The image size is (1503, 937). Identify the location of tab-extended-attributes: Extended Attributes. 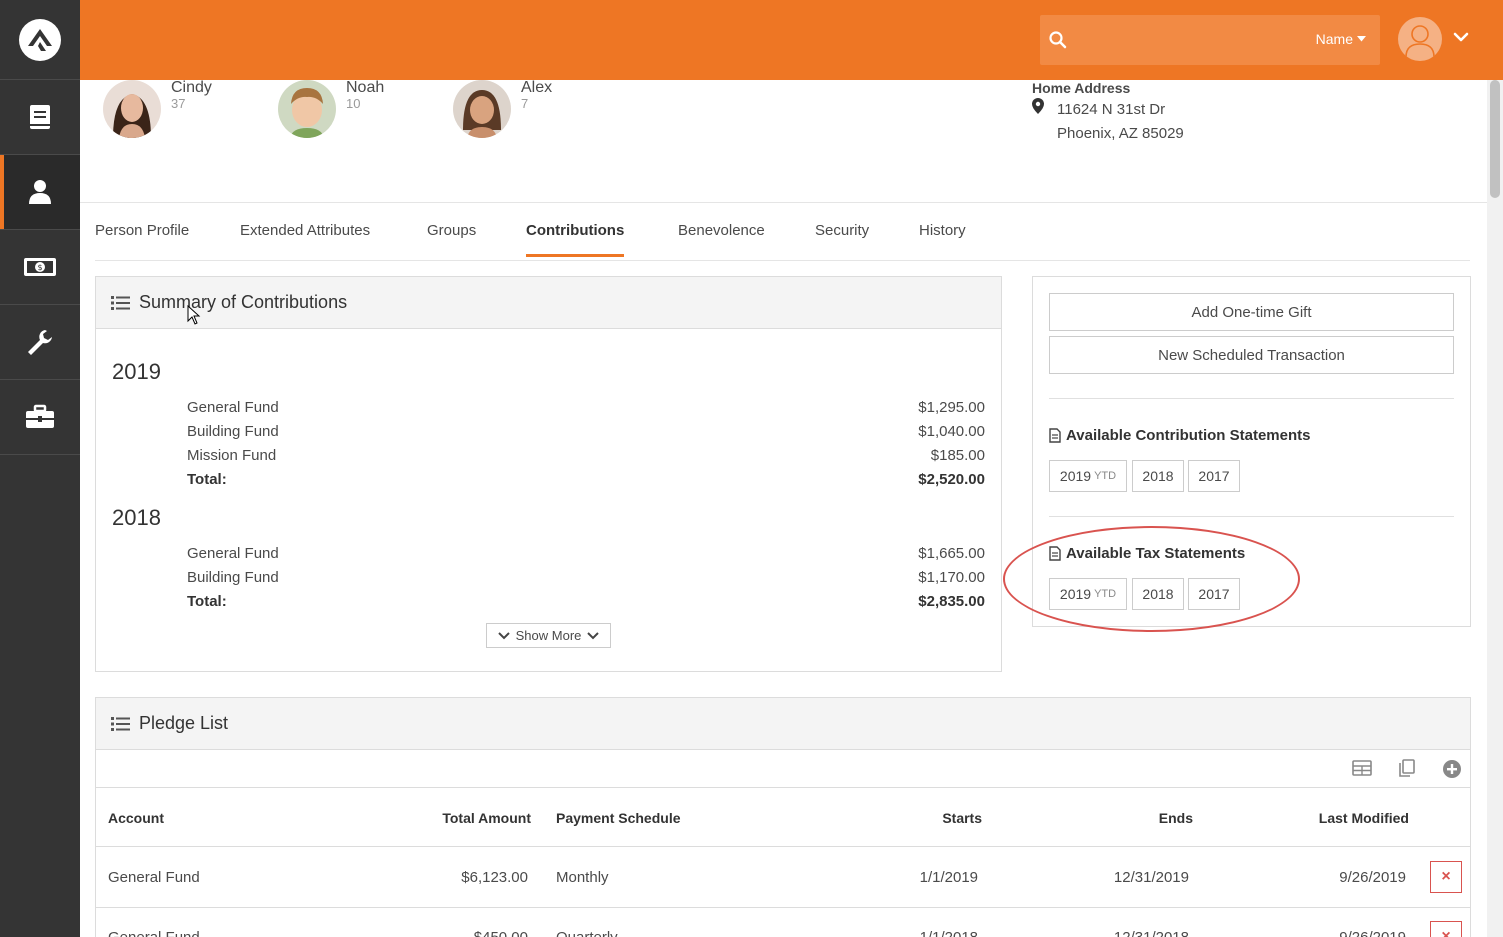
(305, 238).